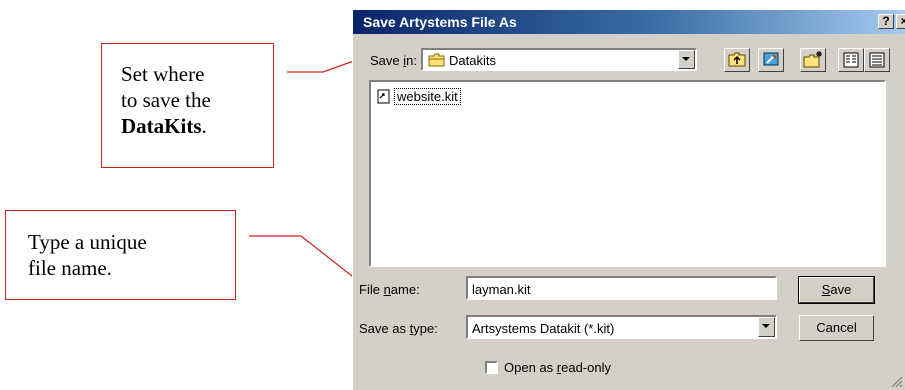 The width and height of the screenshot is (905, 390). What do you see at coordinates (325, 65) in the screenshot?
I see `leader-line-save-location` at bounding box center [325, 65].